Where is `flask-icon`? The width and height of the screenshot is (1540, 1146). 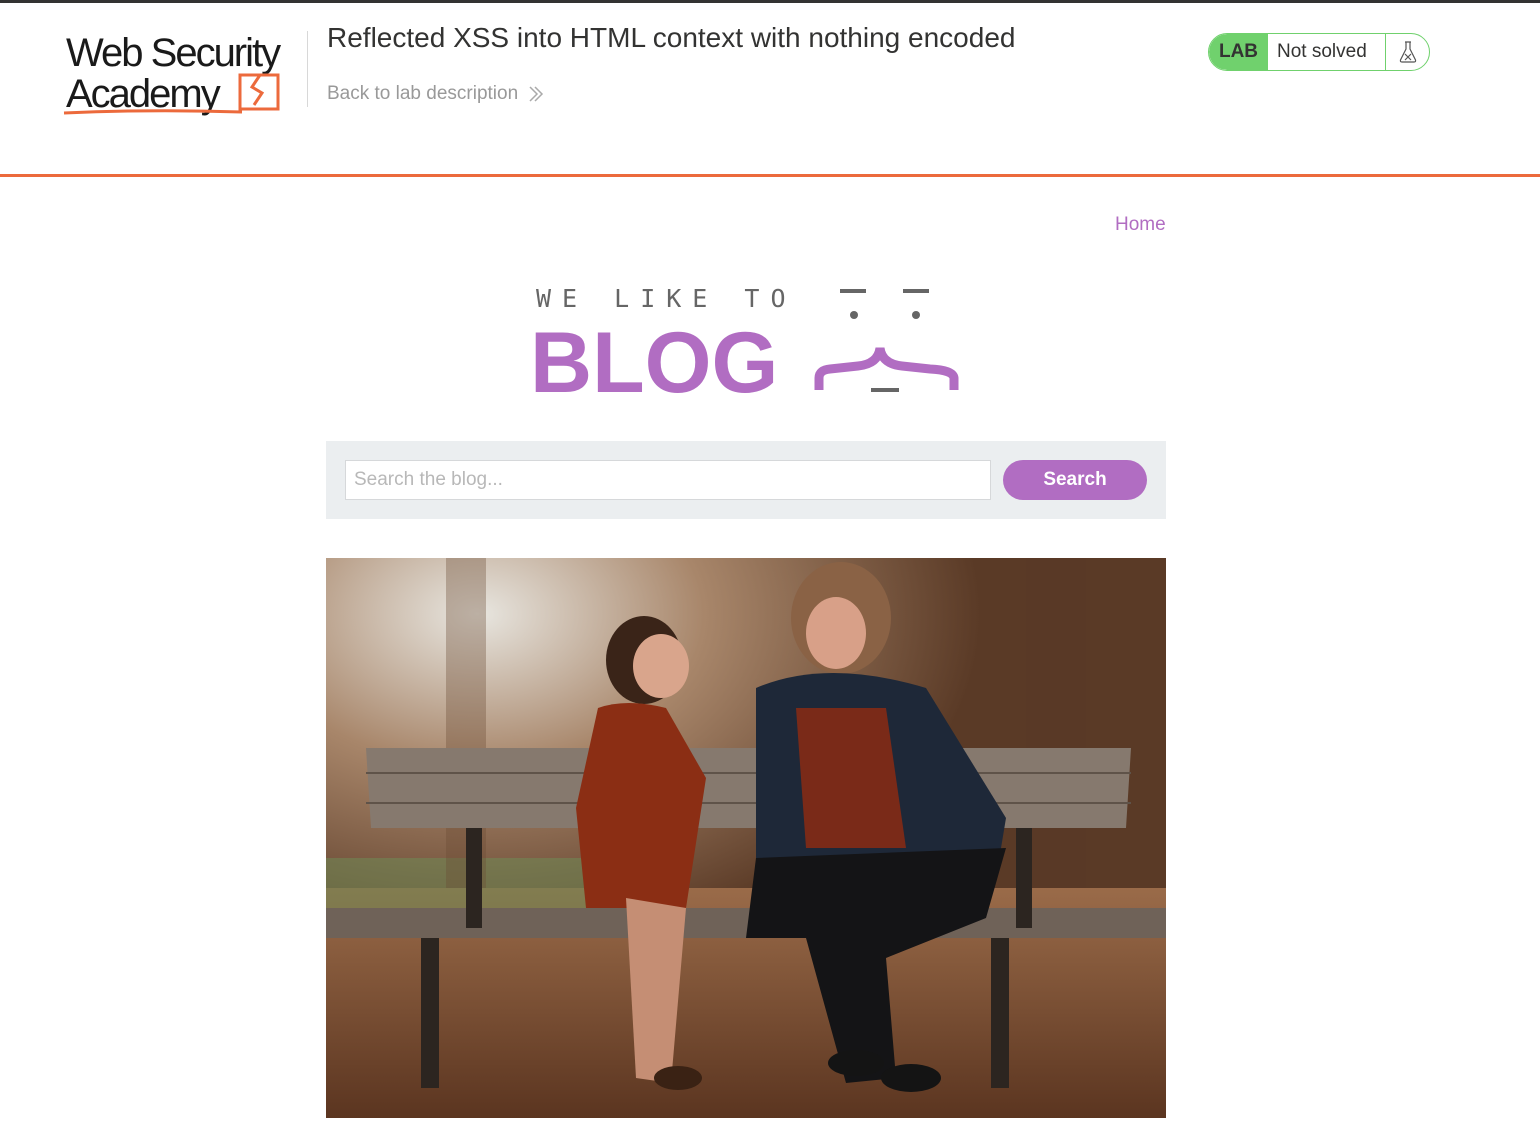
flask-icon is located at coordinates (1407, 52).